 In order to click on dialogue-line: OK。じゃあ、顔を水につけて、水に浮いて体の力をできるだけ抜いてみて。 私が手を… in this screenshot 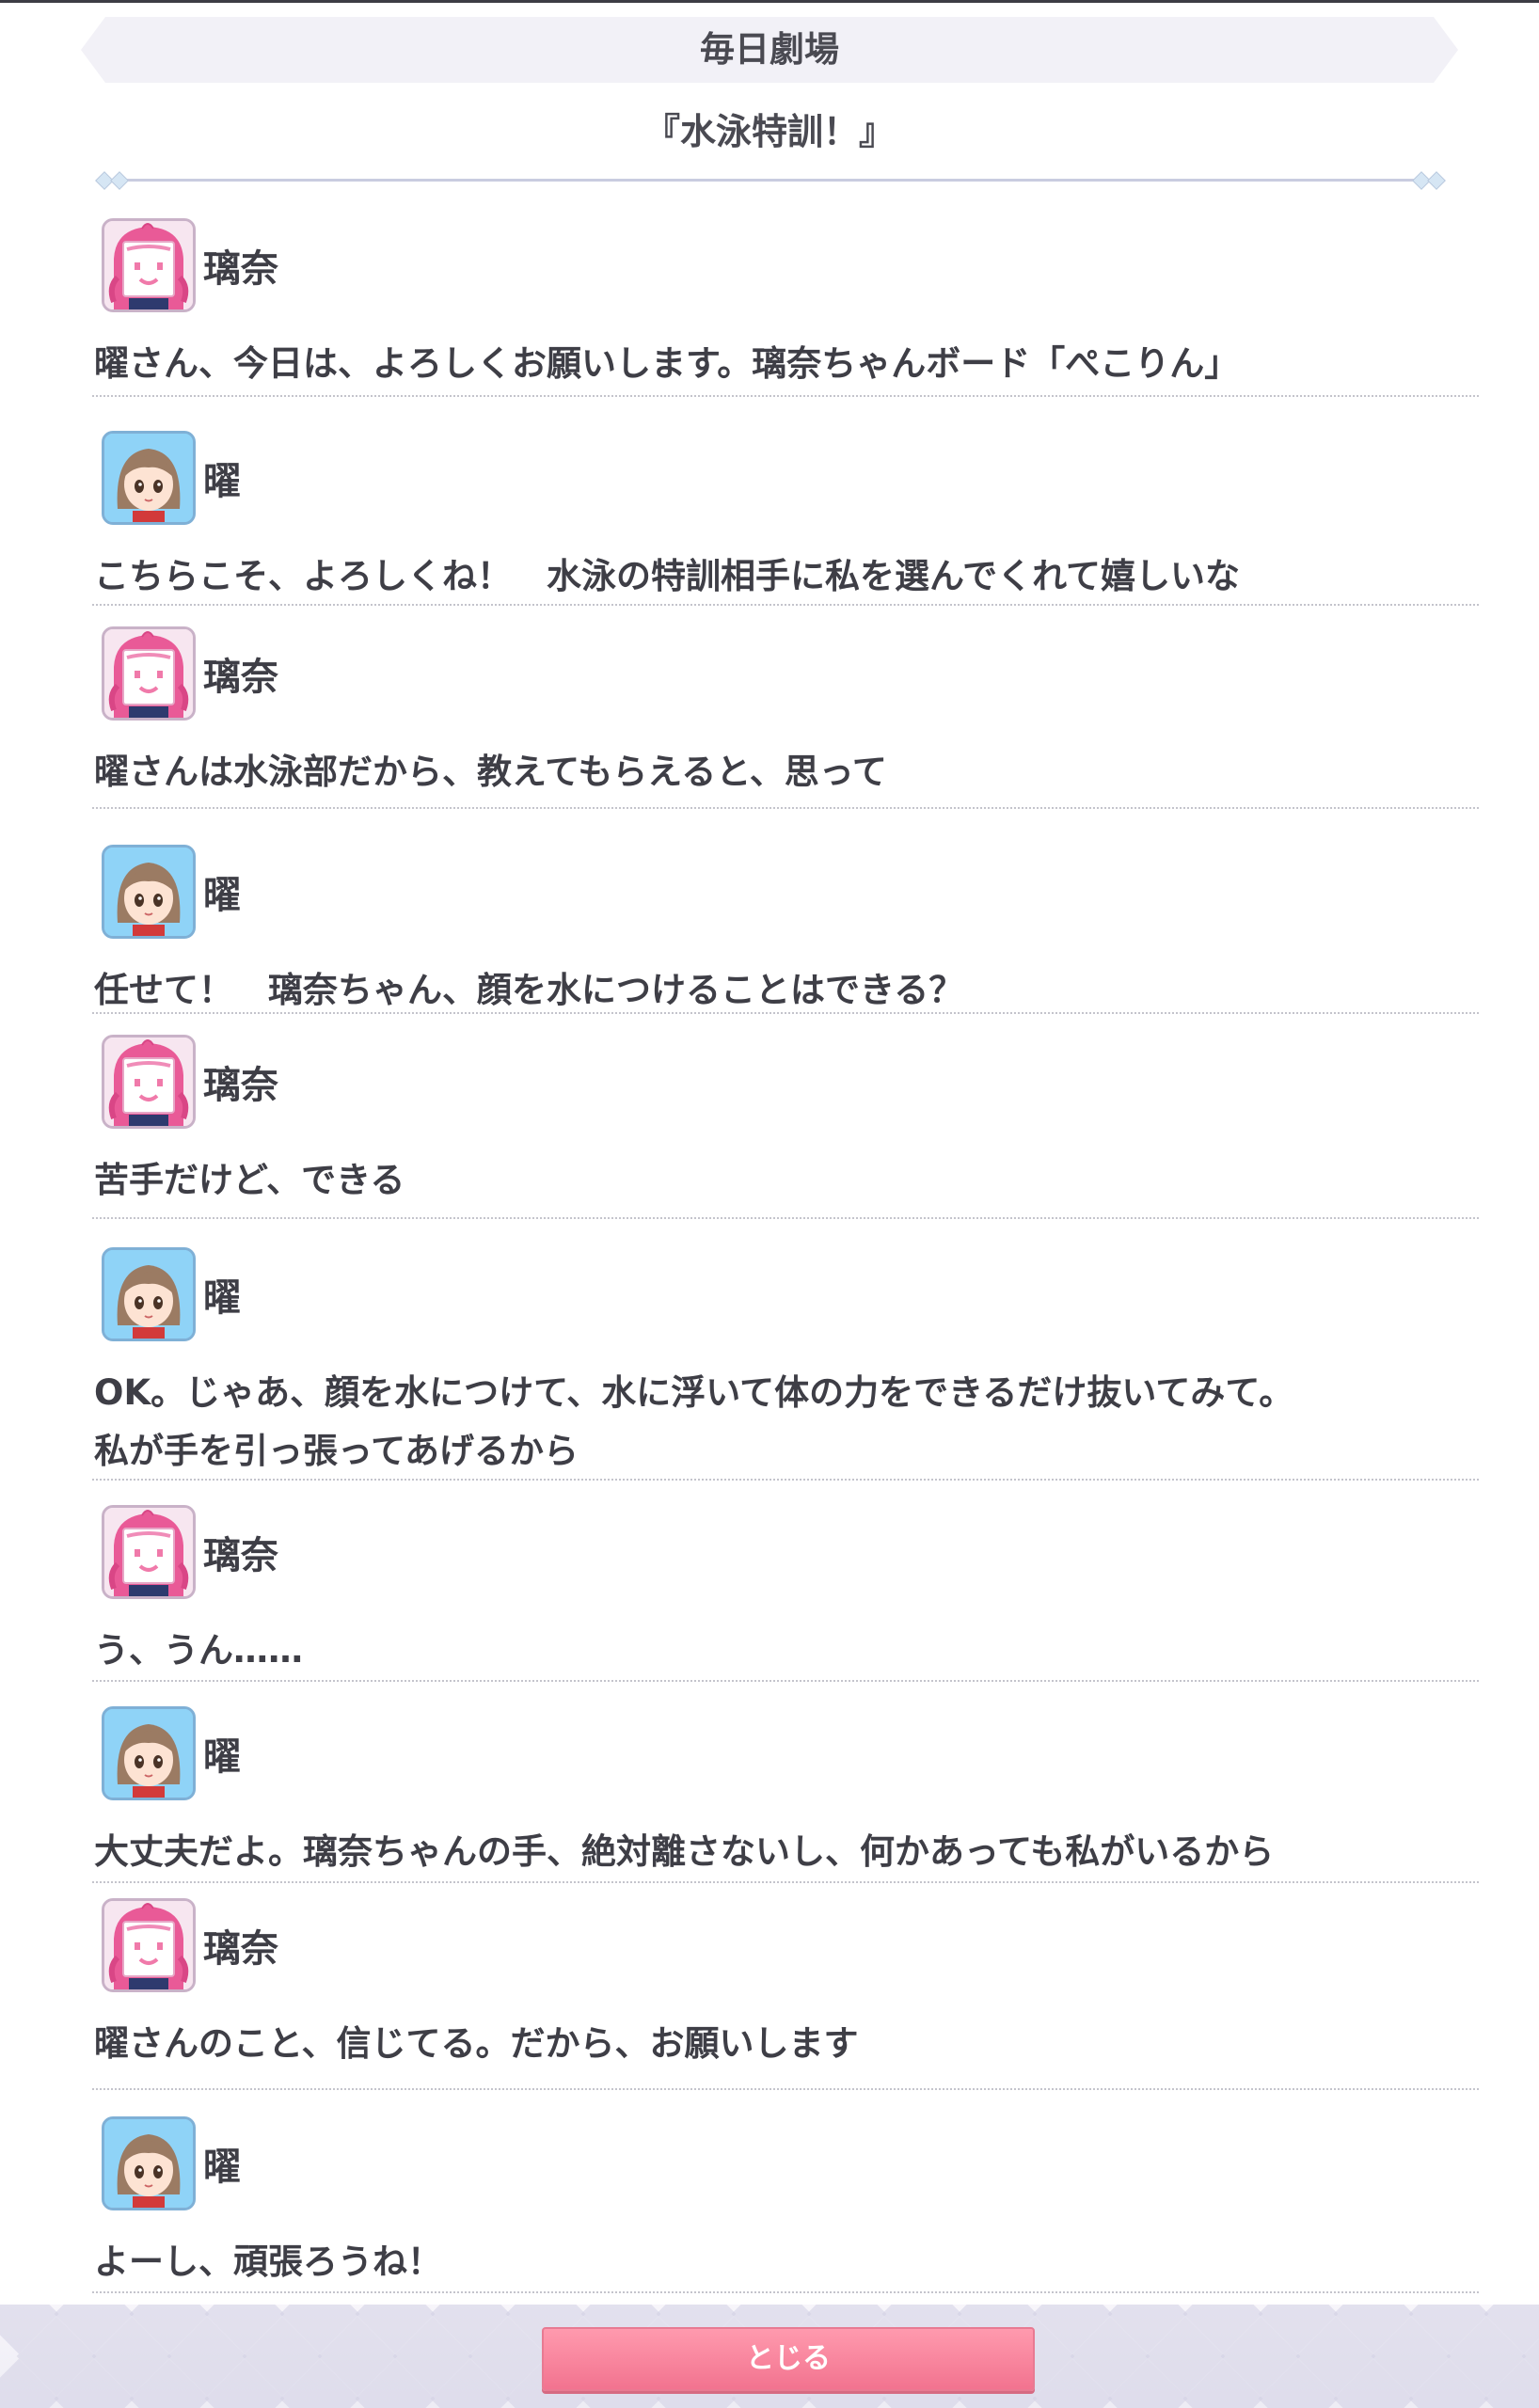, I will do `click(694, 1422)`.